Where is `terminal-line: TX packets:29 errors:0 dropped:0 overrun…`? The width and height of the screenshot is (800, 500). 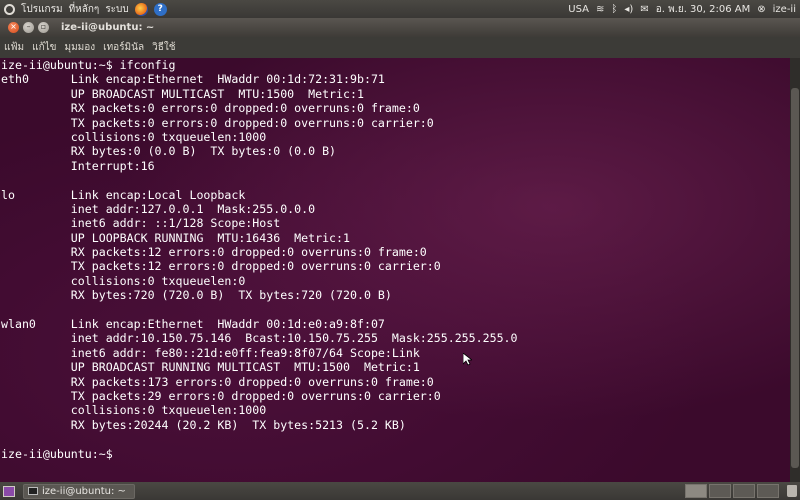
terminal-line: TX packets:29 errors:0 dropped:0 overrun… is located at coordinates (221, 395).